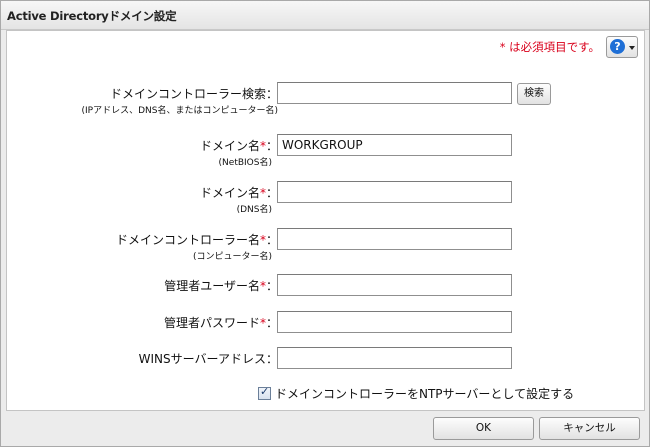 The image size is (650, 447). Describe the element at coordinates (534, 94) in the screenshot. I see `search-button: 検索` at that location.